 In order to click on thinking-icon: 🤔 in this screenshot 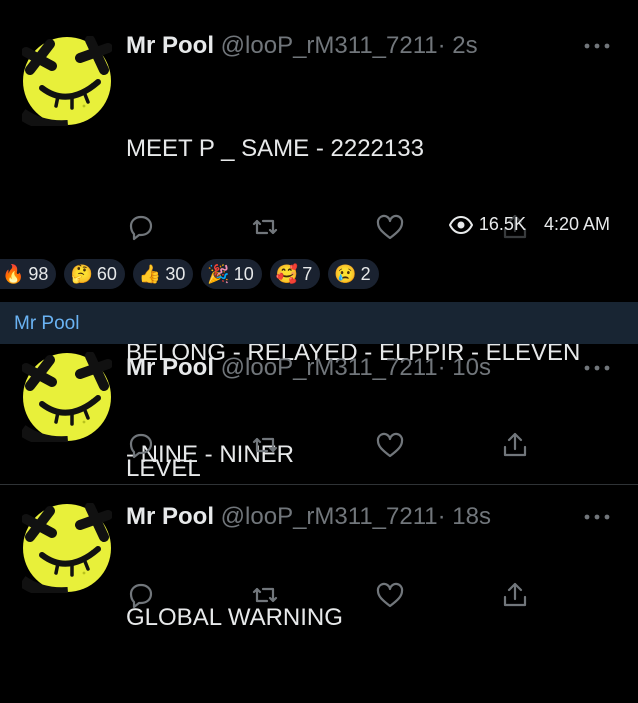, I will do `click(81, 274)`.